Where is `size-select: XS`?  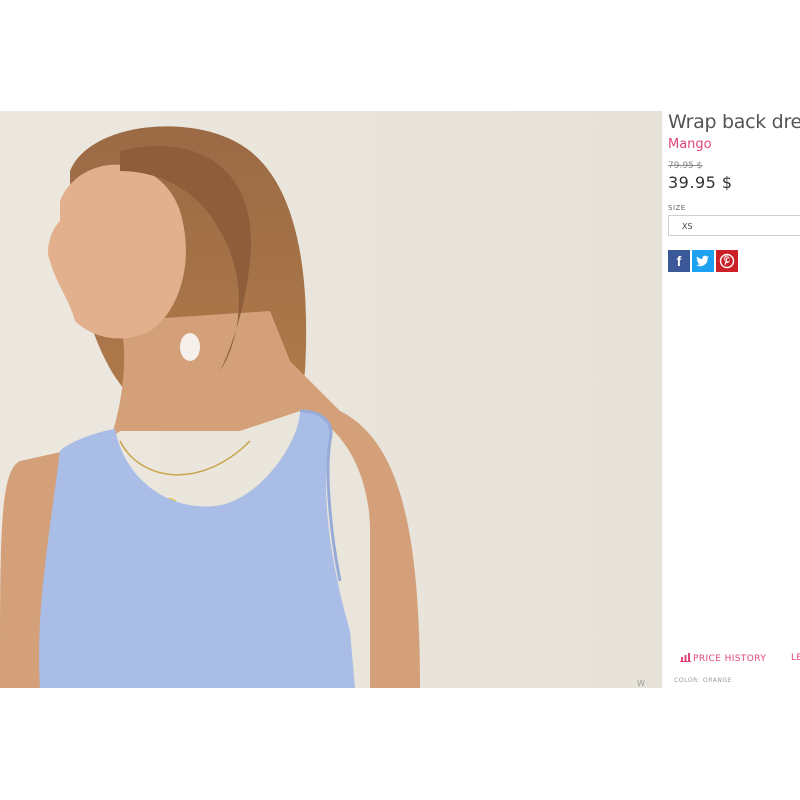
size-select: XS is located at coordinates (734, 225).